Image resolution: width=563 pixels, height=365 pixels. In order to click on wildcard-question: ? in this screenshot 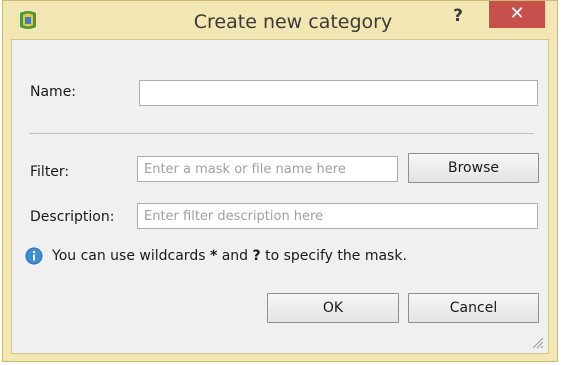, I will do `click(256, 256)`.